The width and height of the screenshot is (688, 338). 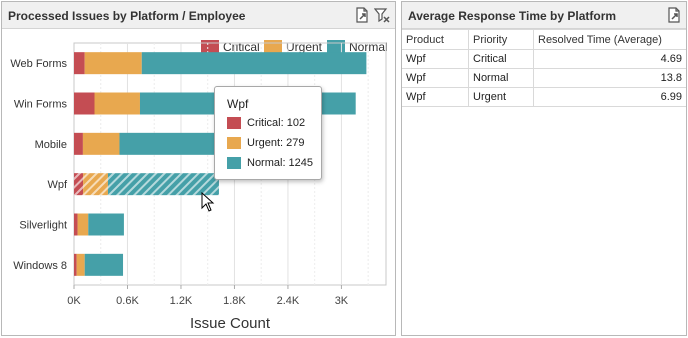 I want to click on table-row: Wpf Critical 4.69, so click(x=544, y=59).